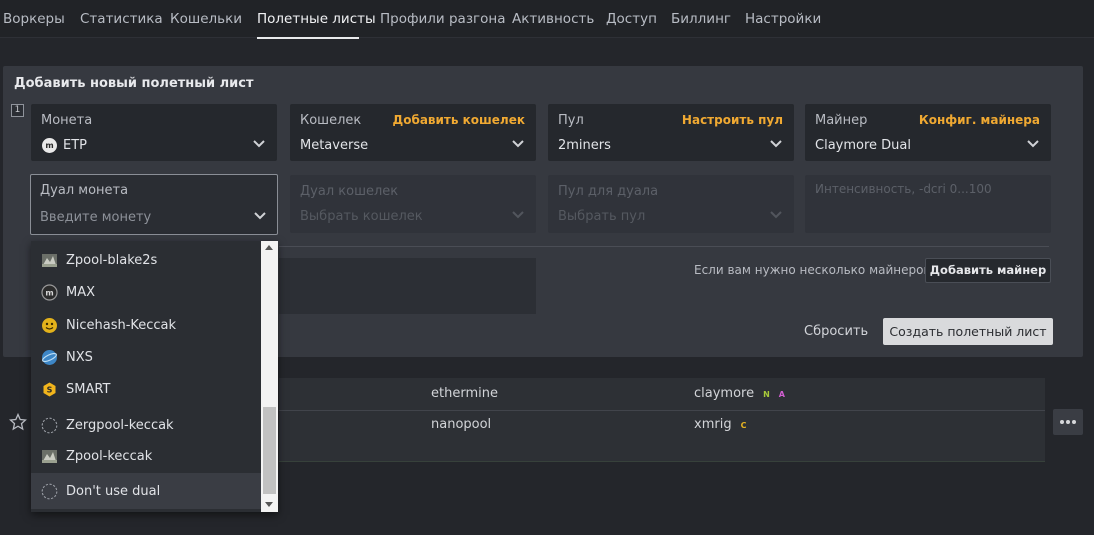 The image size is (1094, 535). What do you see at coordinates (608, 191) in the screenshot?
I see `dual-pool-label: Пул для дуала` at bounding box center [608, 191].